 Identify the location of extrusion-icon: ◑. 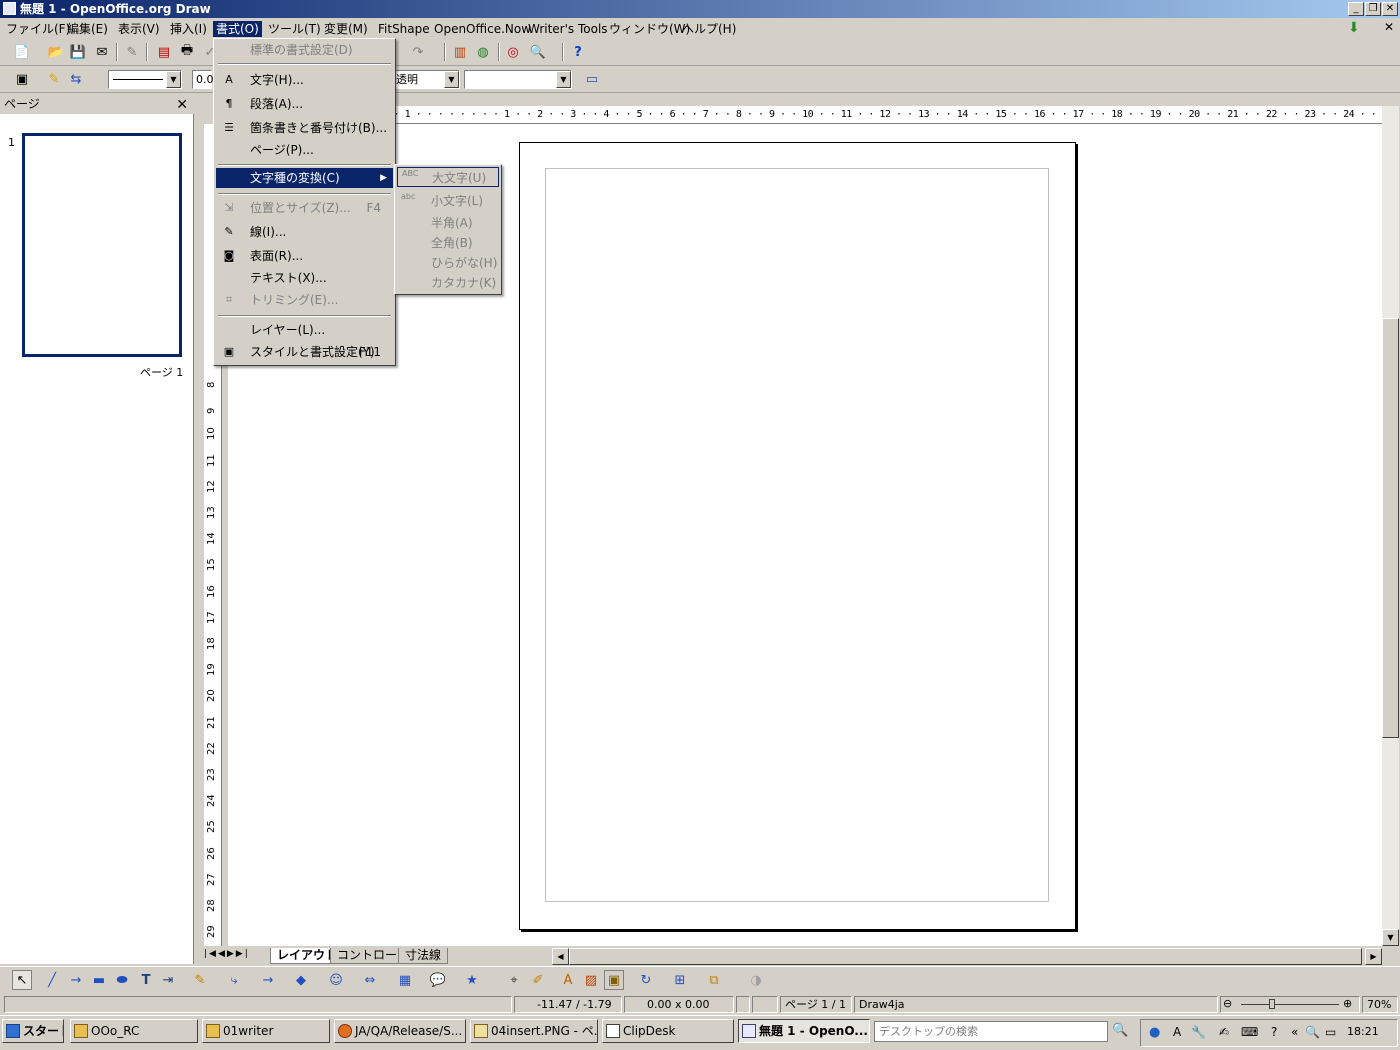
(756, 980).